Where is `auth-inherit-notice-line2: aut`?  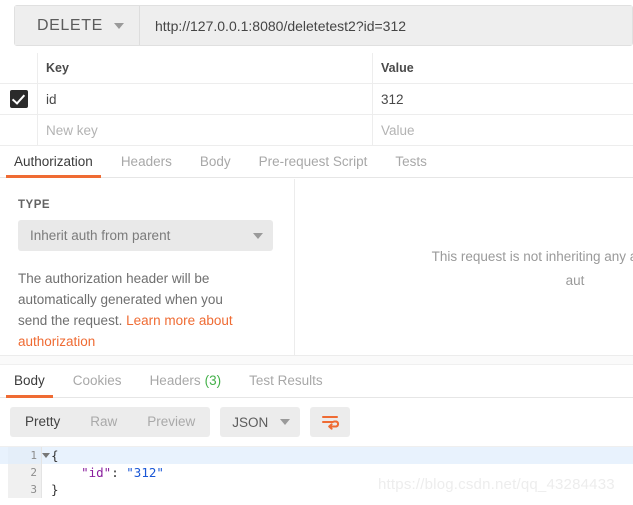
auth-inherit-notice-line2: aut is located at coordinates (575, 280).